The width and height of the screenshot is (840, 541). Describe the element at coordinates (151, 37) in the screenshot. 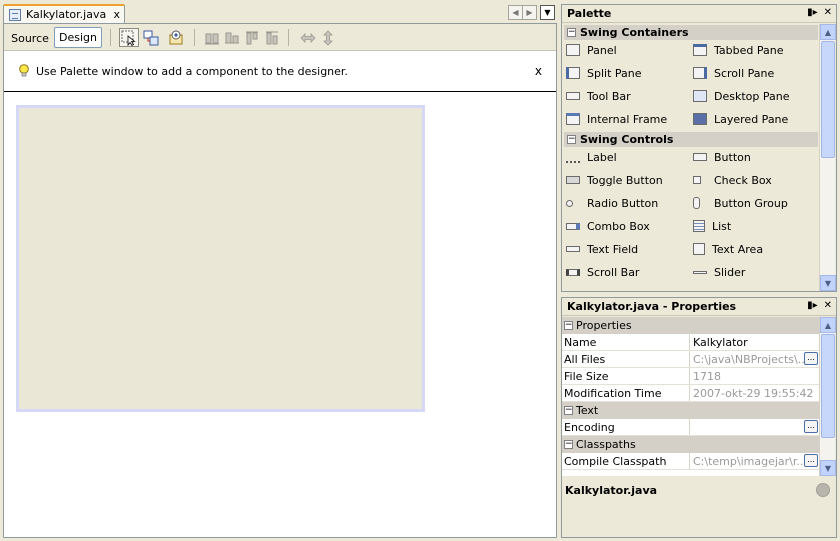

I see `connection-mode-icon` at that location.